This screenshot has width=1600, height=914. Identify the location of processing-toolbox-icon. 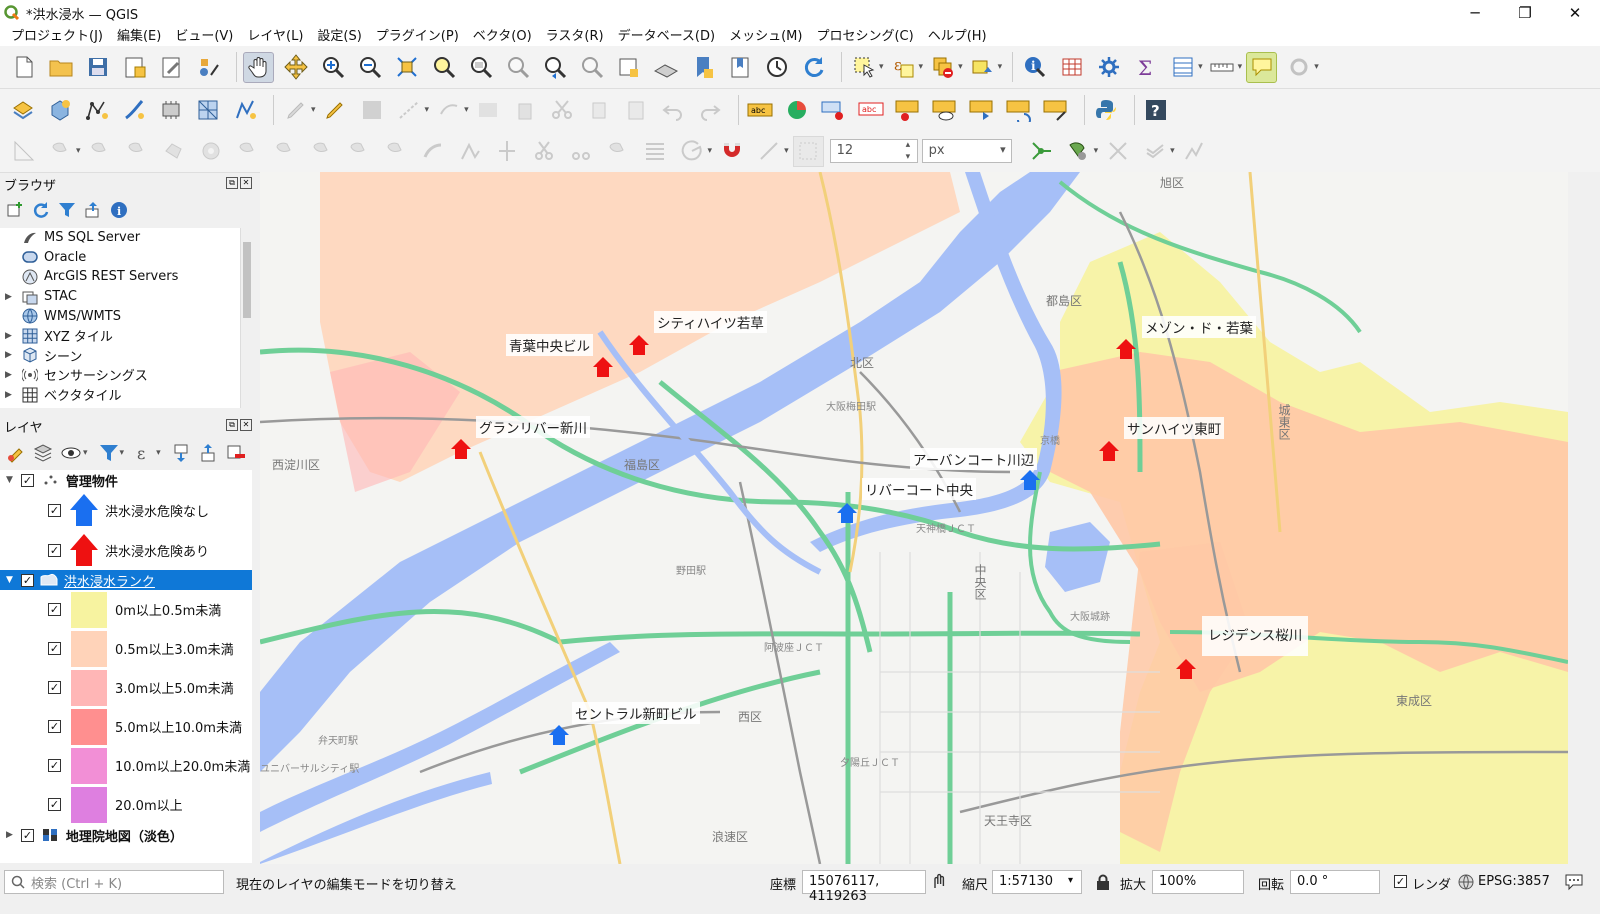
(1108, 67).